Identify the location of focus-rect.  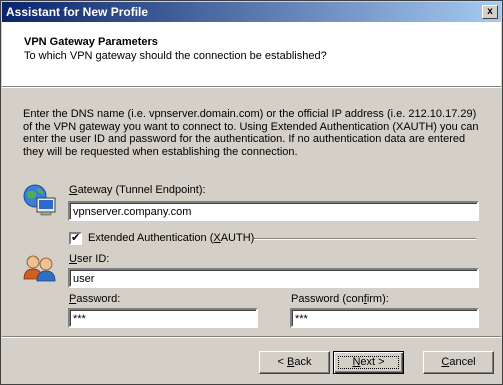
(368, 362).